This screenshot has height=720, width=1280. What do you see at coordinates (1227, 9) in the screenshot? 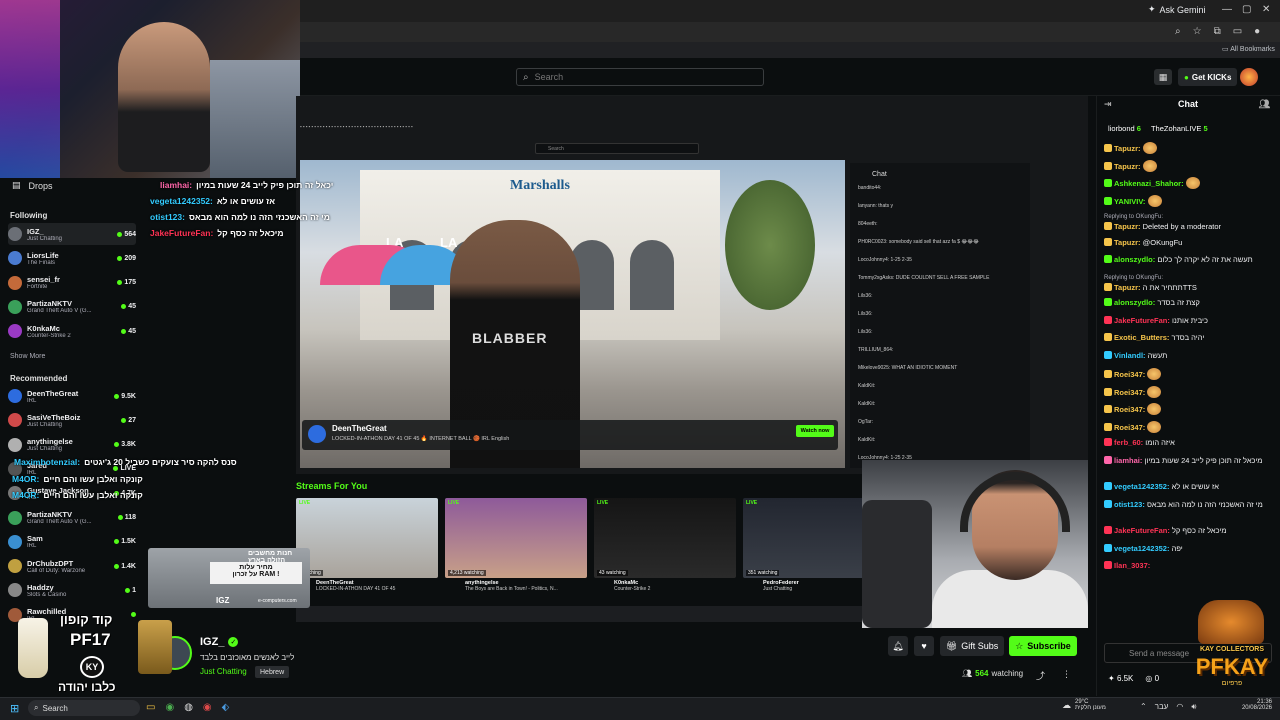
I see `minimize-icon: —` at bounding box center [1227, 9].